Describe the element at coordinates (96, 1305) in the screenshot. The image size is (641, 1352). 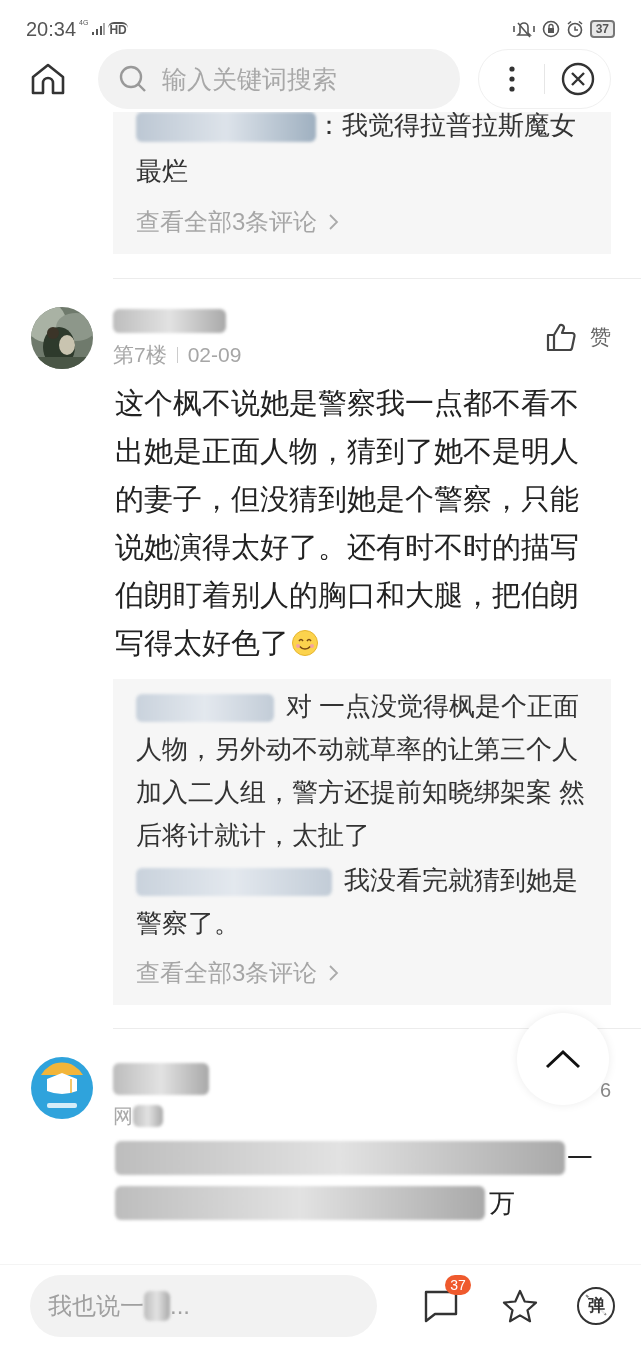
I see `placeholder-text: 我也说一` at that location.